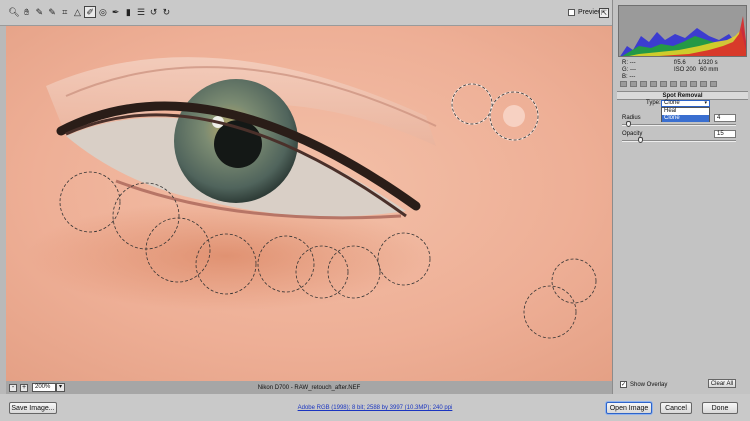 This screenshot has width=750, height=421. I want to click on hand-icon: ✋︎, so click(27, 12).